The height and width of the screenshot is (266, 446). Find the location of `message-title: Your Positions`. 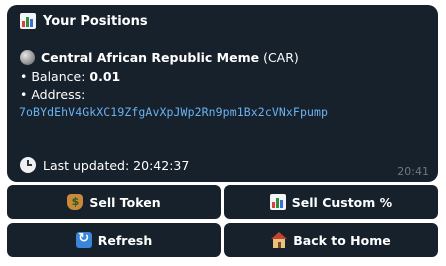

message-title: Your Positions is located at coordinates (95, 21).